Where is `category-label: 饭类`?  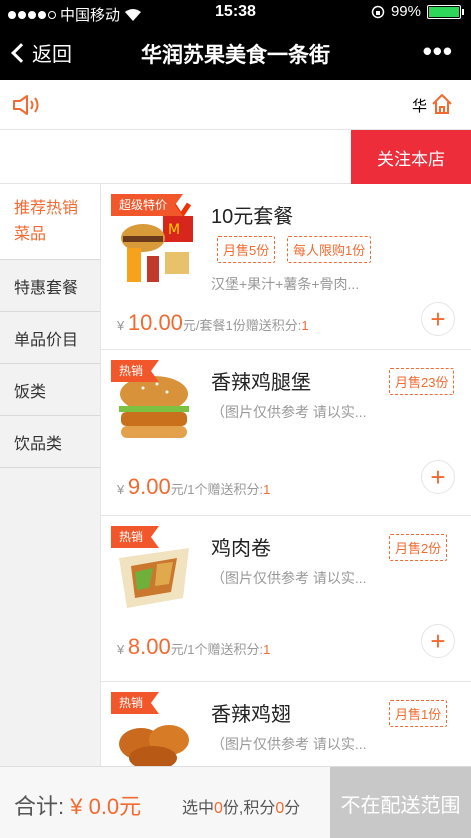
category-label: 饭类 is located at coordinates (30, 392).